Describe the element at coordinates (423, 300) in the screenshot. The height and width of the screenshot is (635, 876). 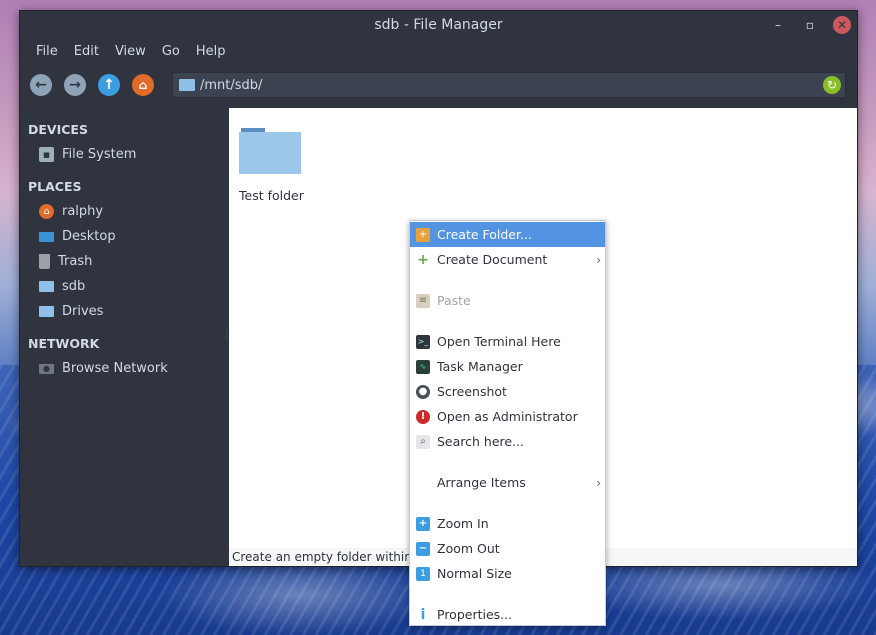
I see `paste-icon: ≡` at that location.